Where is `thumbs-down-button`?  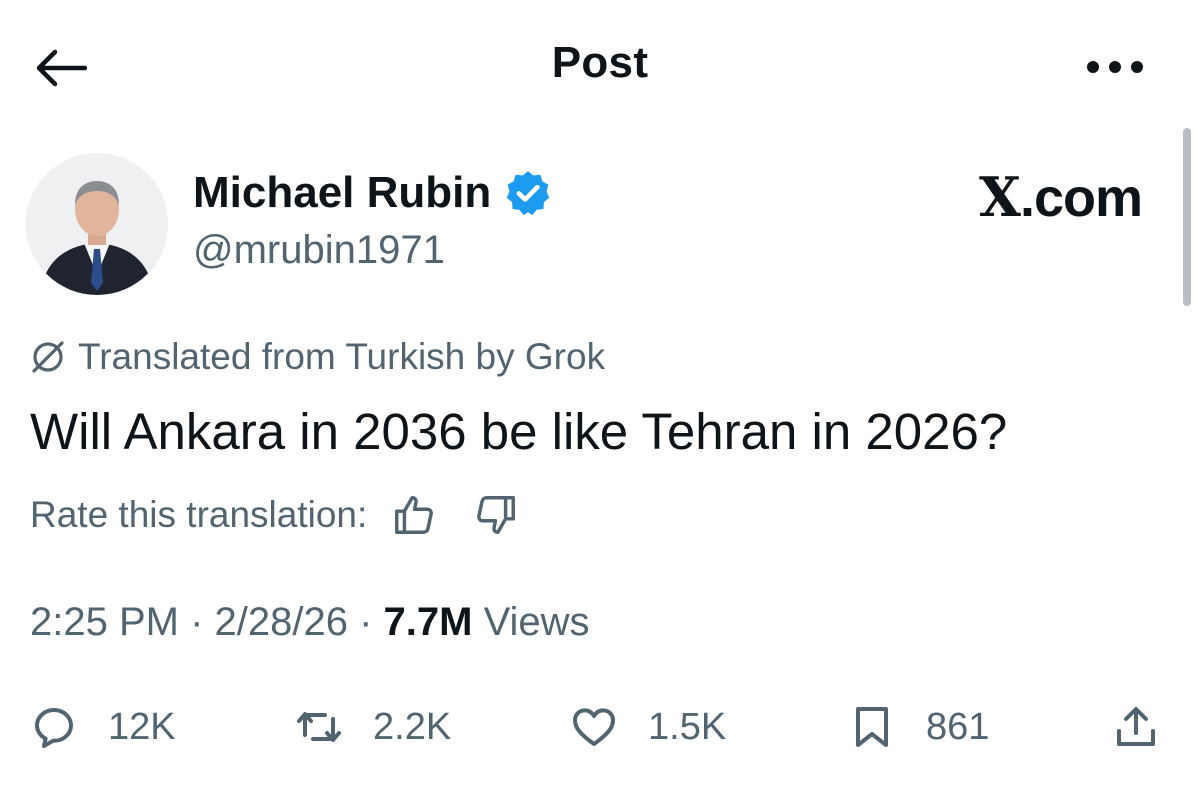
thumbs-down-button is located at coordinates (496, 515).